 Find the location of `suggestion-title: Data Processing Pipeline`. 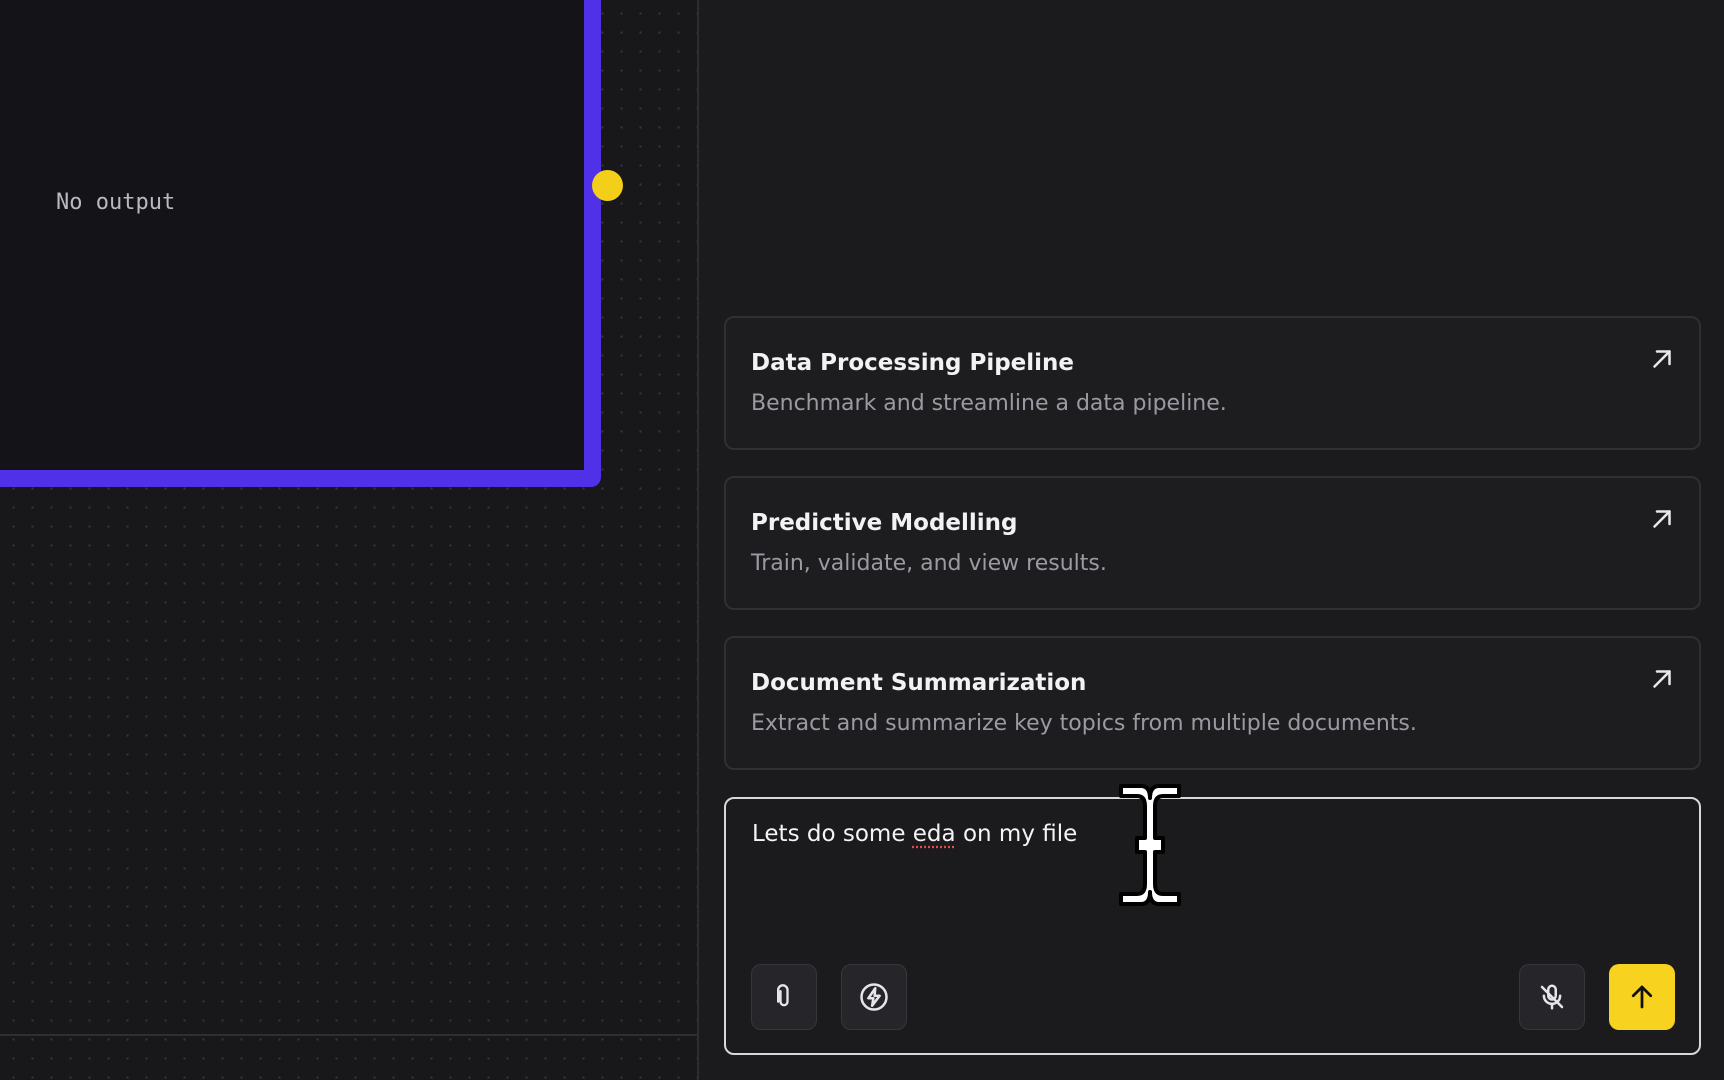

suggestion-title: Data Processing Pipeline is located at coordinates (913, 363).